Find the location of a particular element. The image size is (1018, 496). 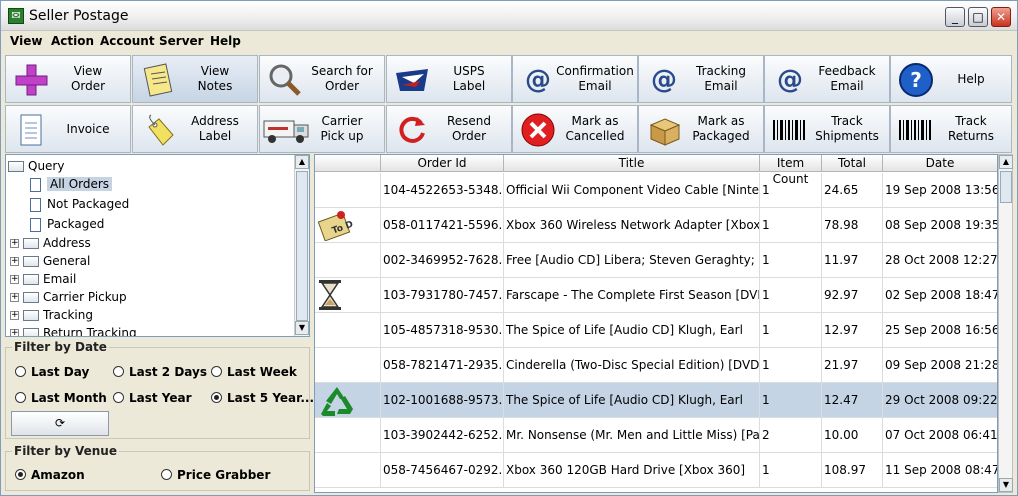

column-header-icon is located at coordinates (348, 163).